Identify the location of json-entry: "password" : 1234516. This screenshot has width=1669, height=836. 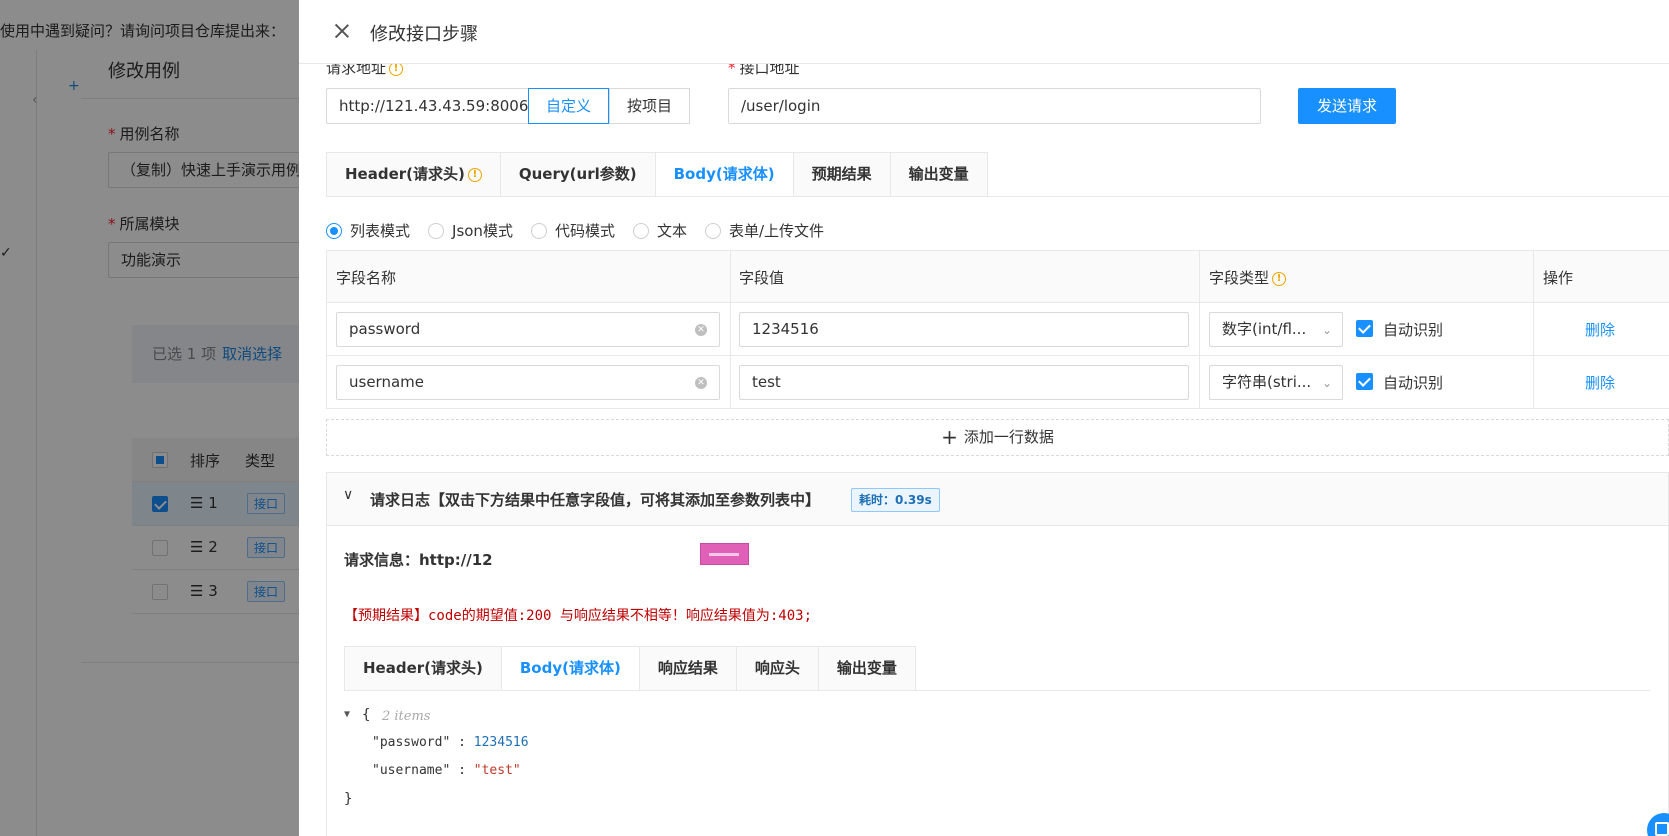
(450, 742).